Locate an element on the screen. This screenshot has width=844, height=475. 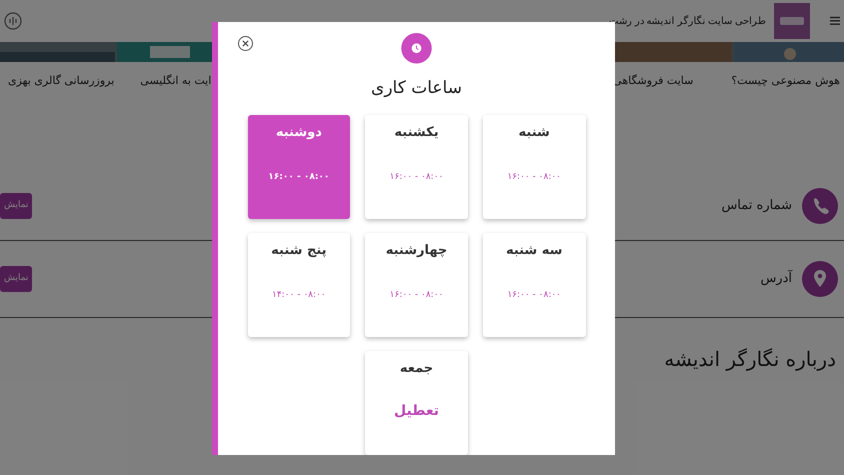
day-card: شنبه ۱۶:۰۰ - ۰۸:۰۰ is located at coordinates (534, 167).